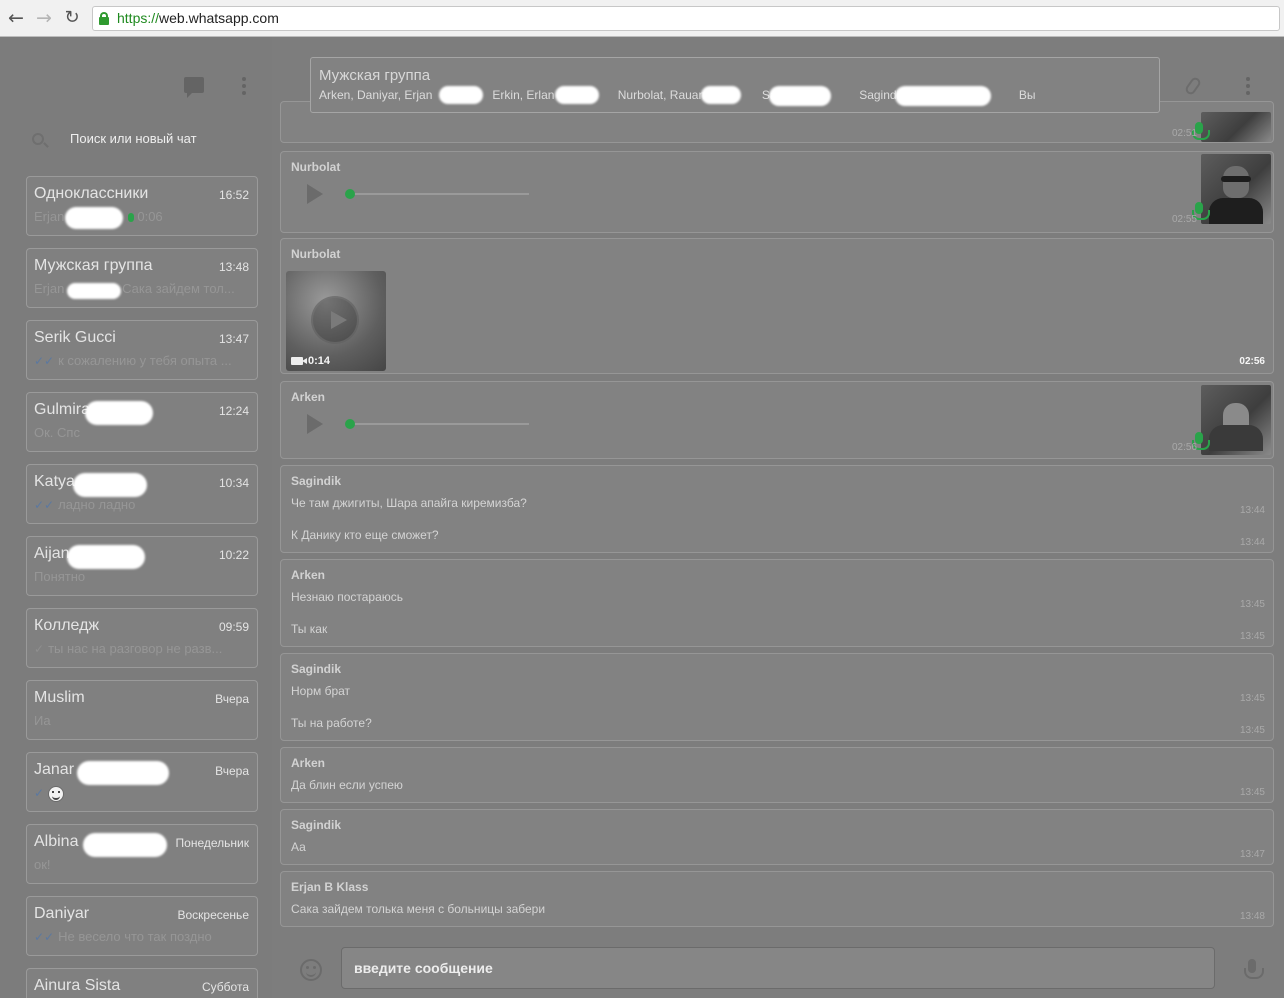 This screenshot has width=1284, height=998. Describe the element at coordinates (16, 18) in the screenshot. I see `back-arrow-icon: ←` at that location.